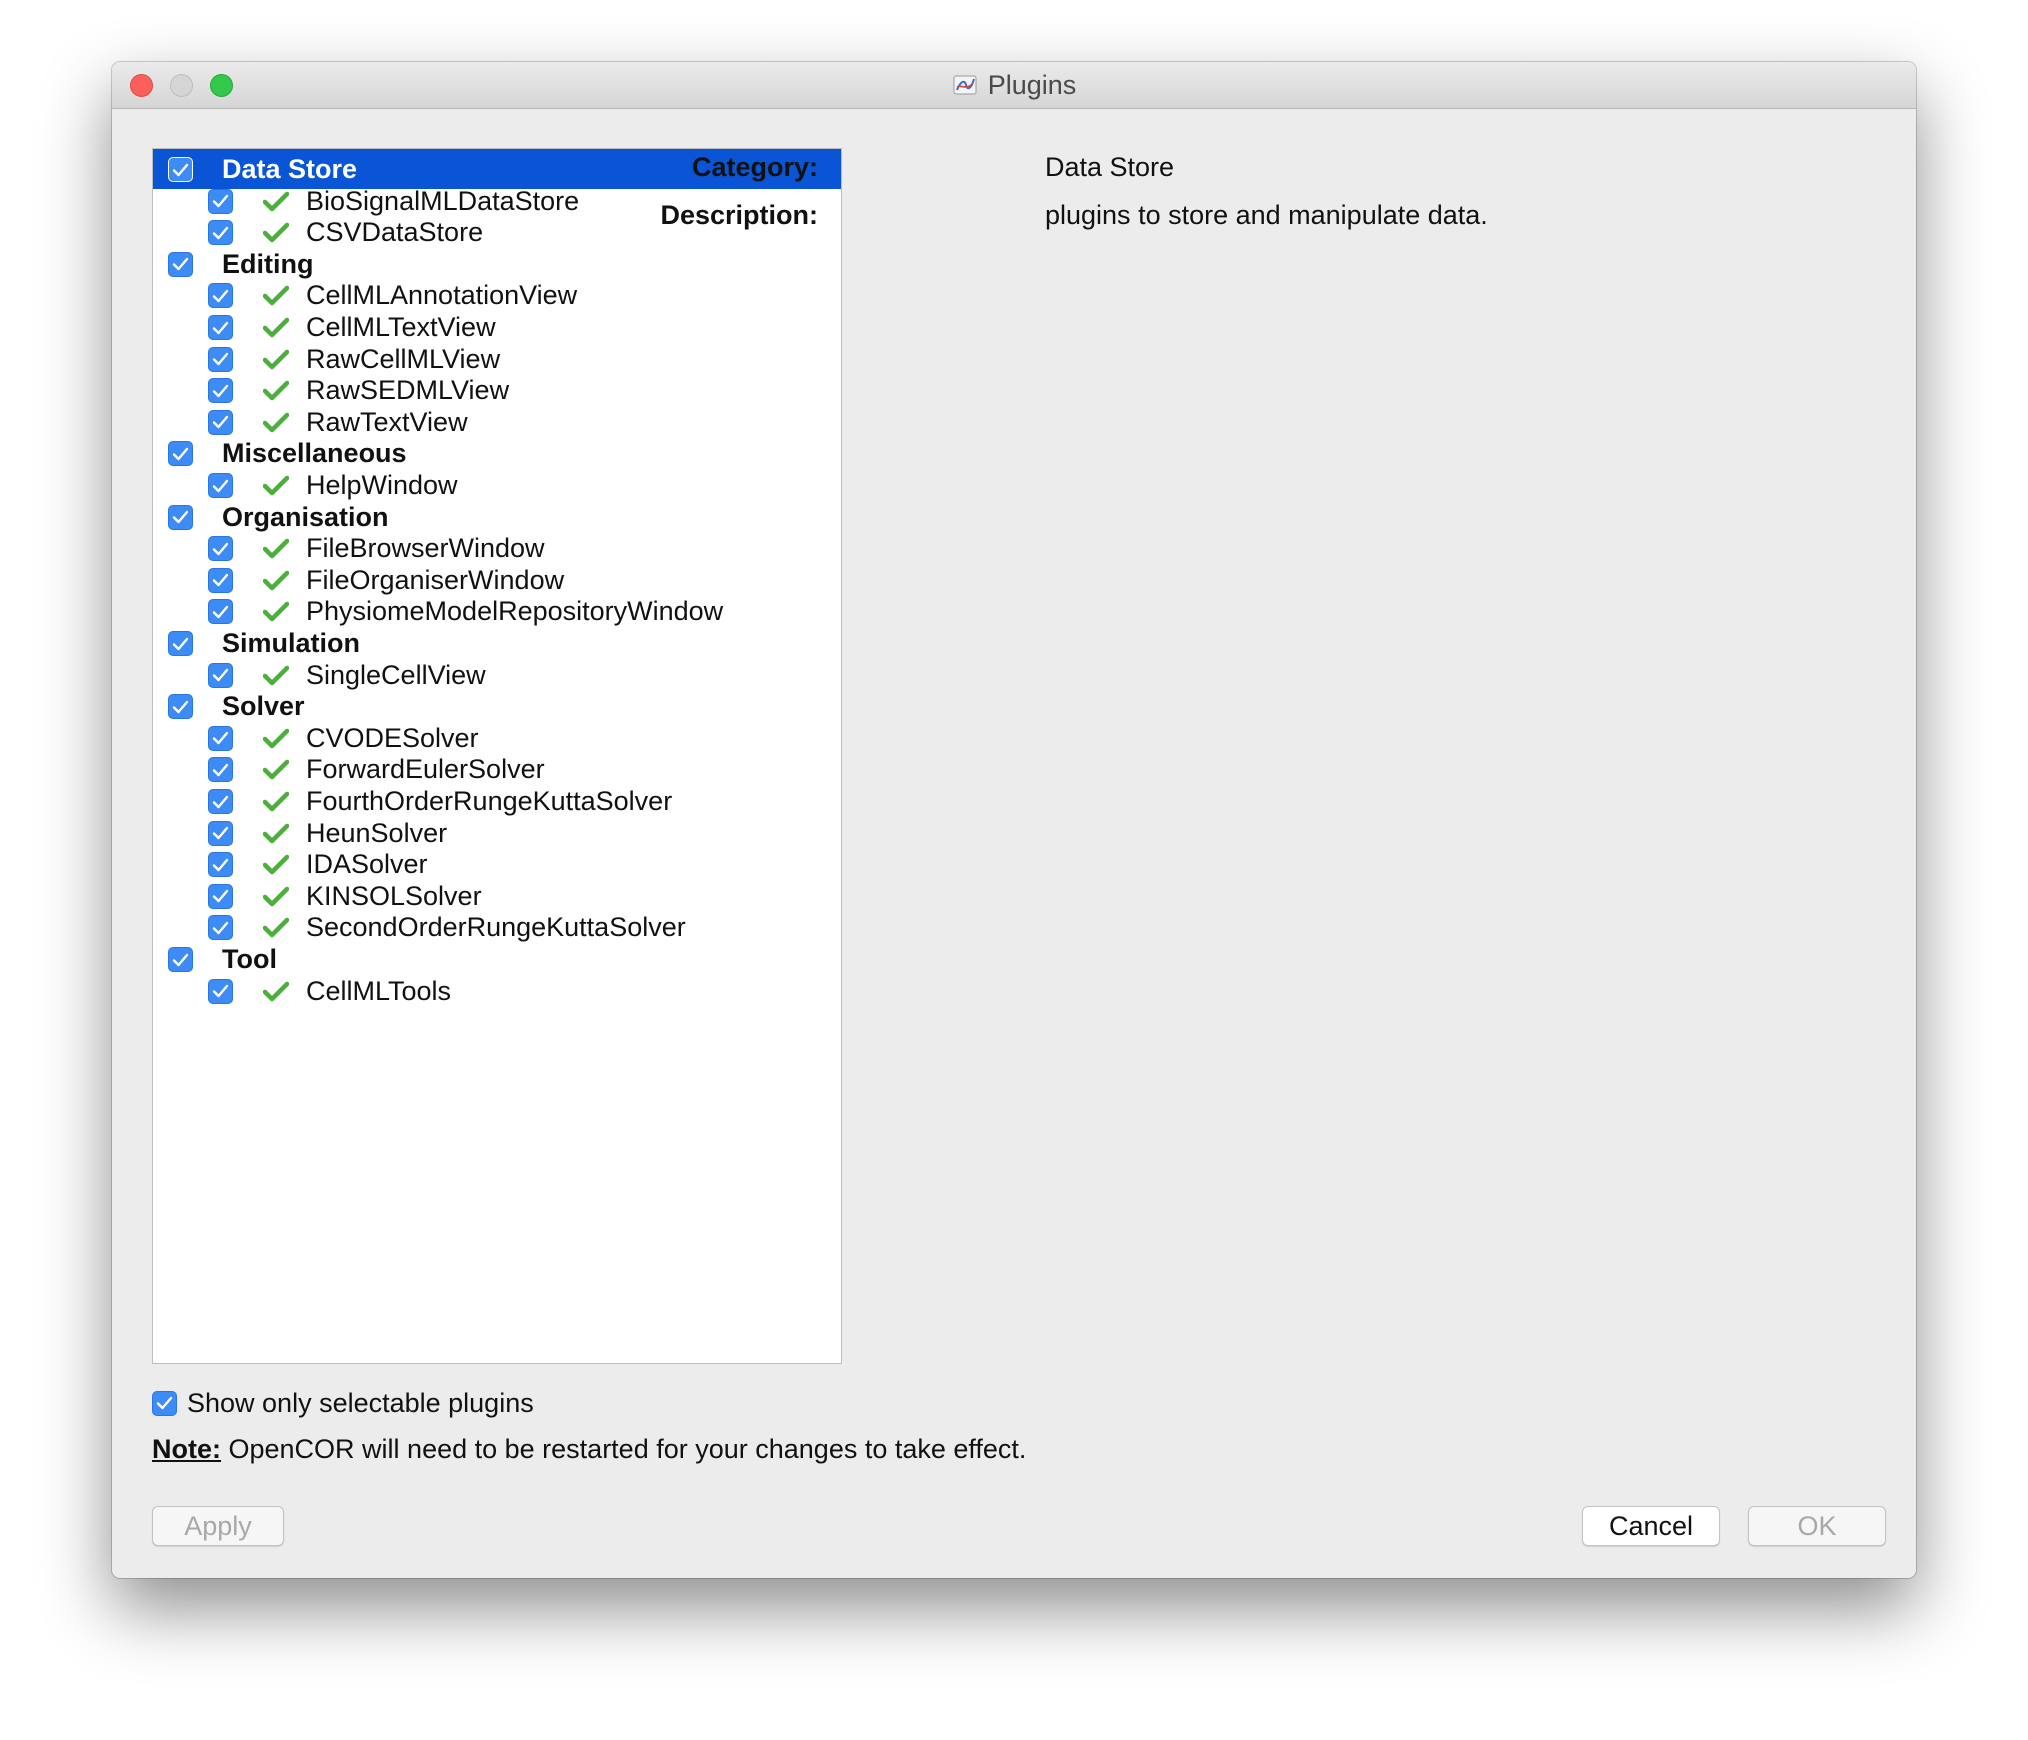 This screenshot has width=2028, height=1740. I want to click on show-only-selectable-checkbox, so click(164, 1403).